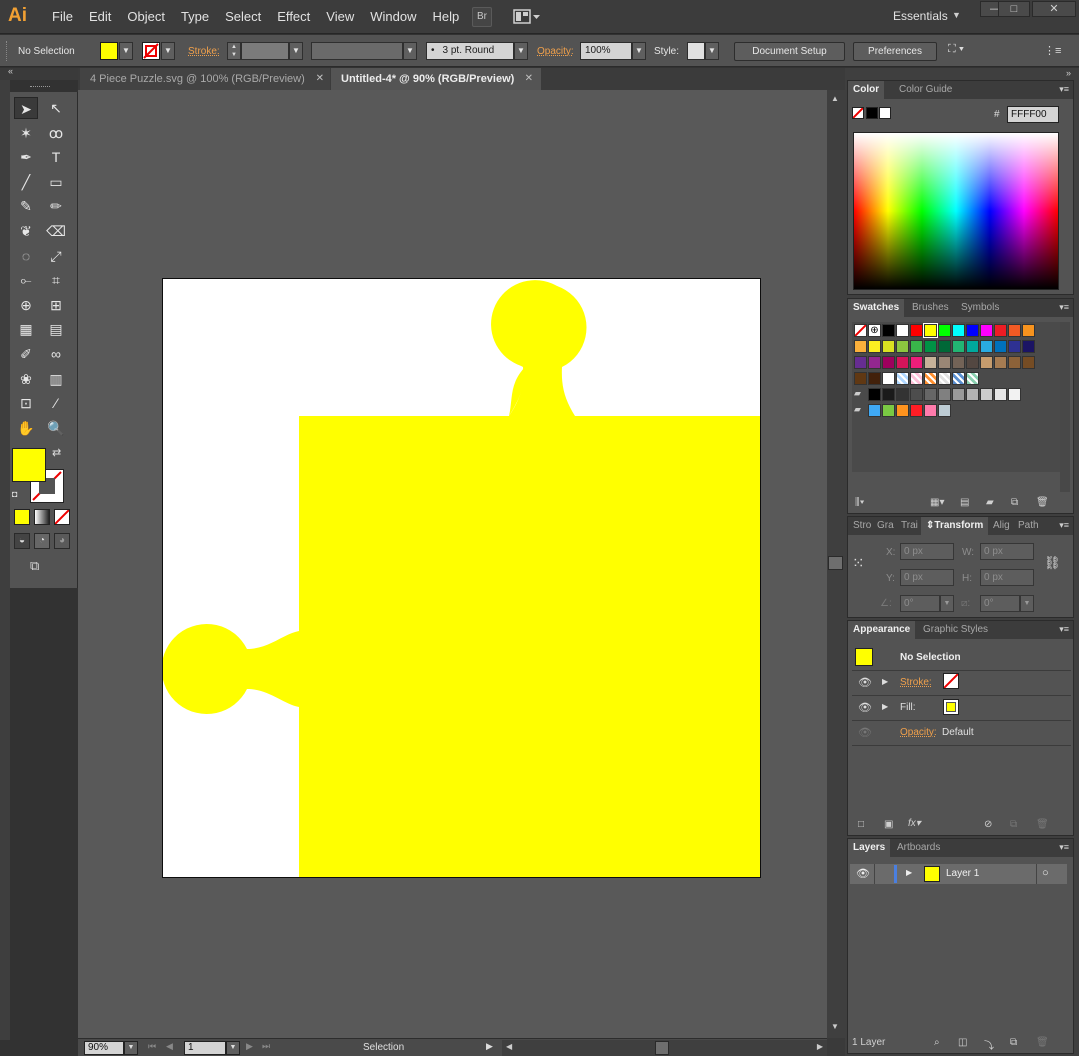 The height and width of the screenshot is (1056, 1079). Describe the element at coordinates (22, 517) in the screenshot. I see `color-mode-button` at that location.